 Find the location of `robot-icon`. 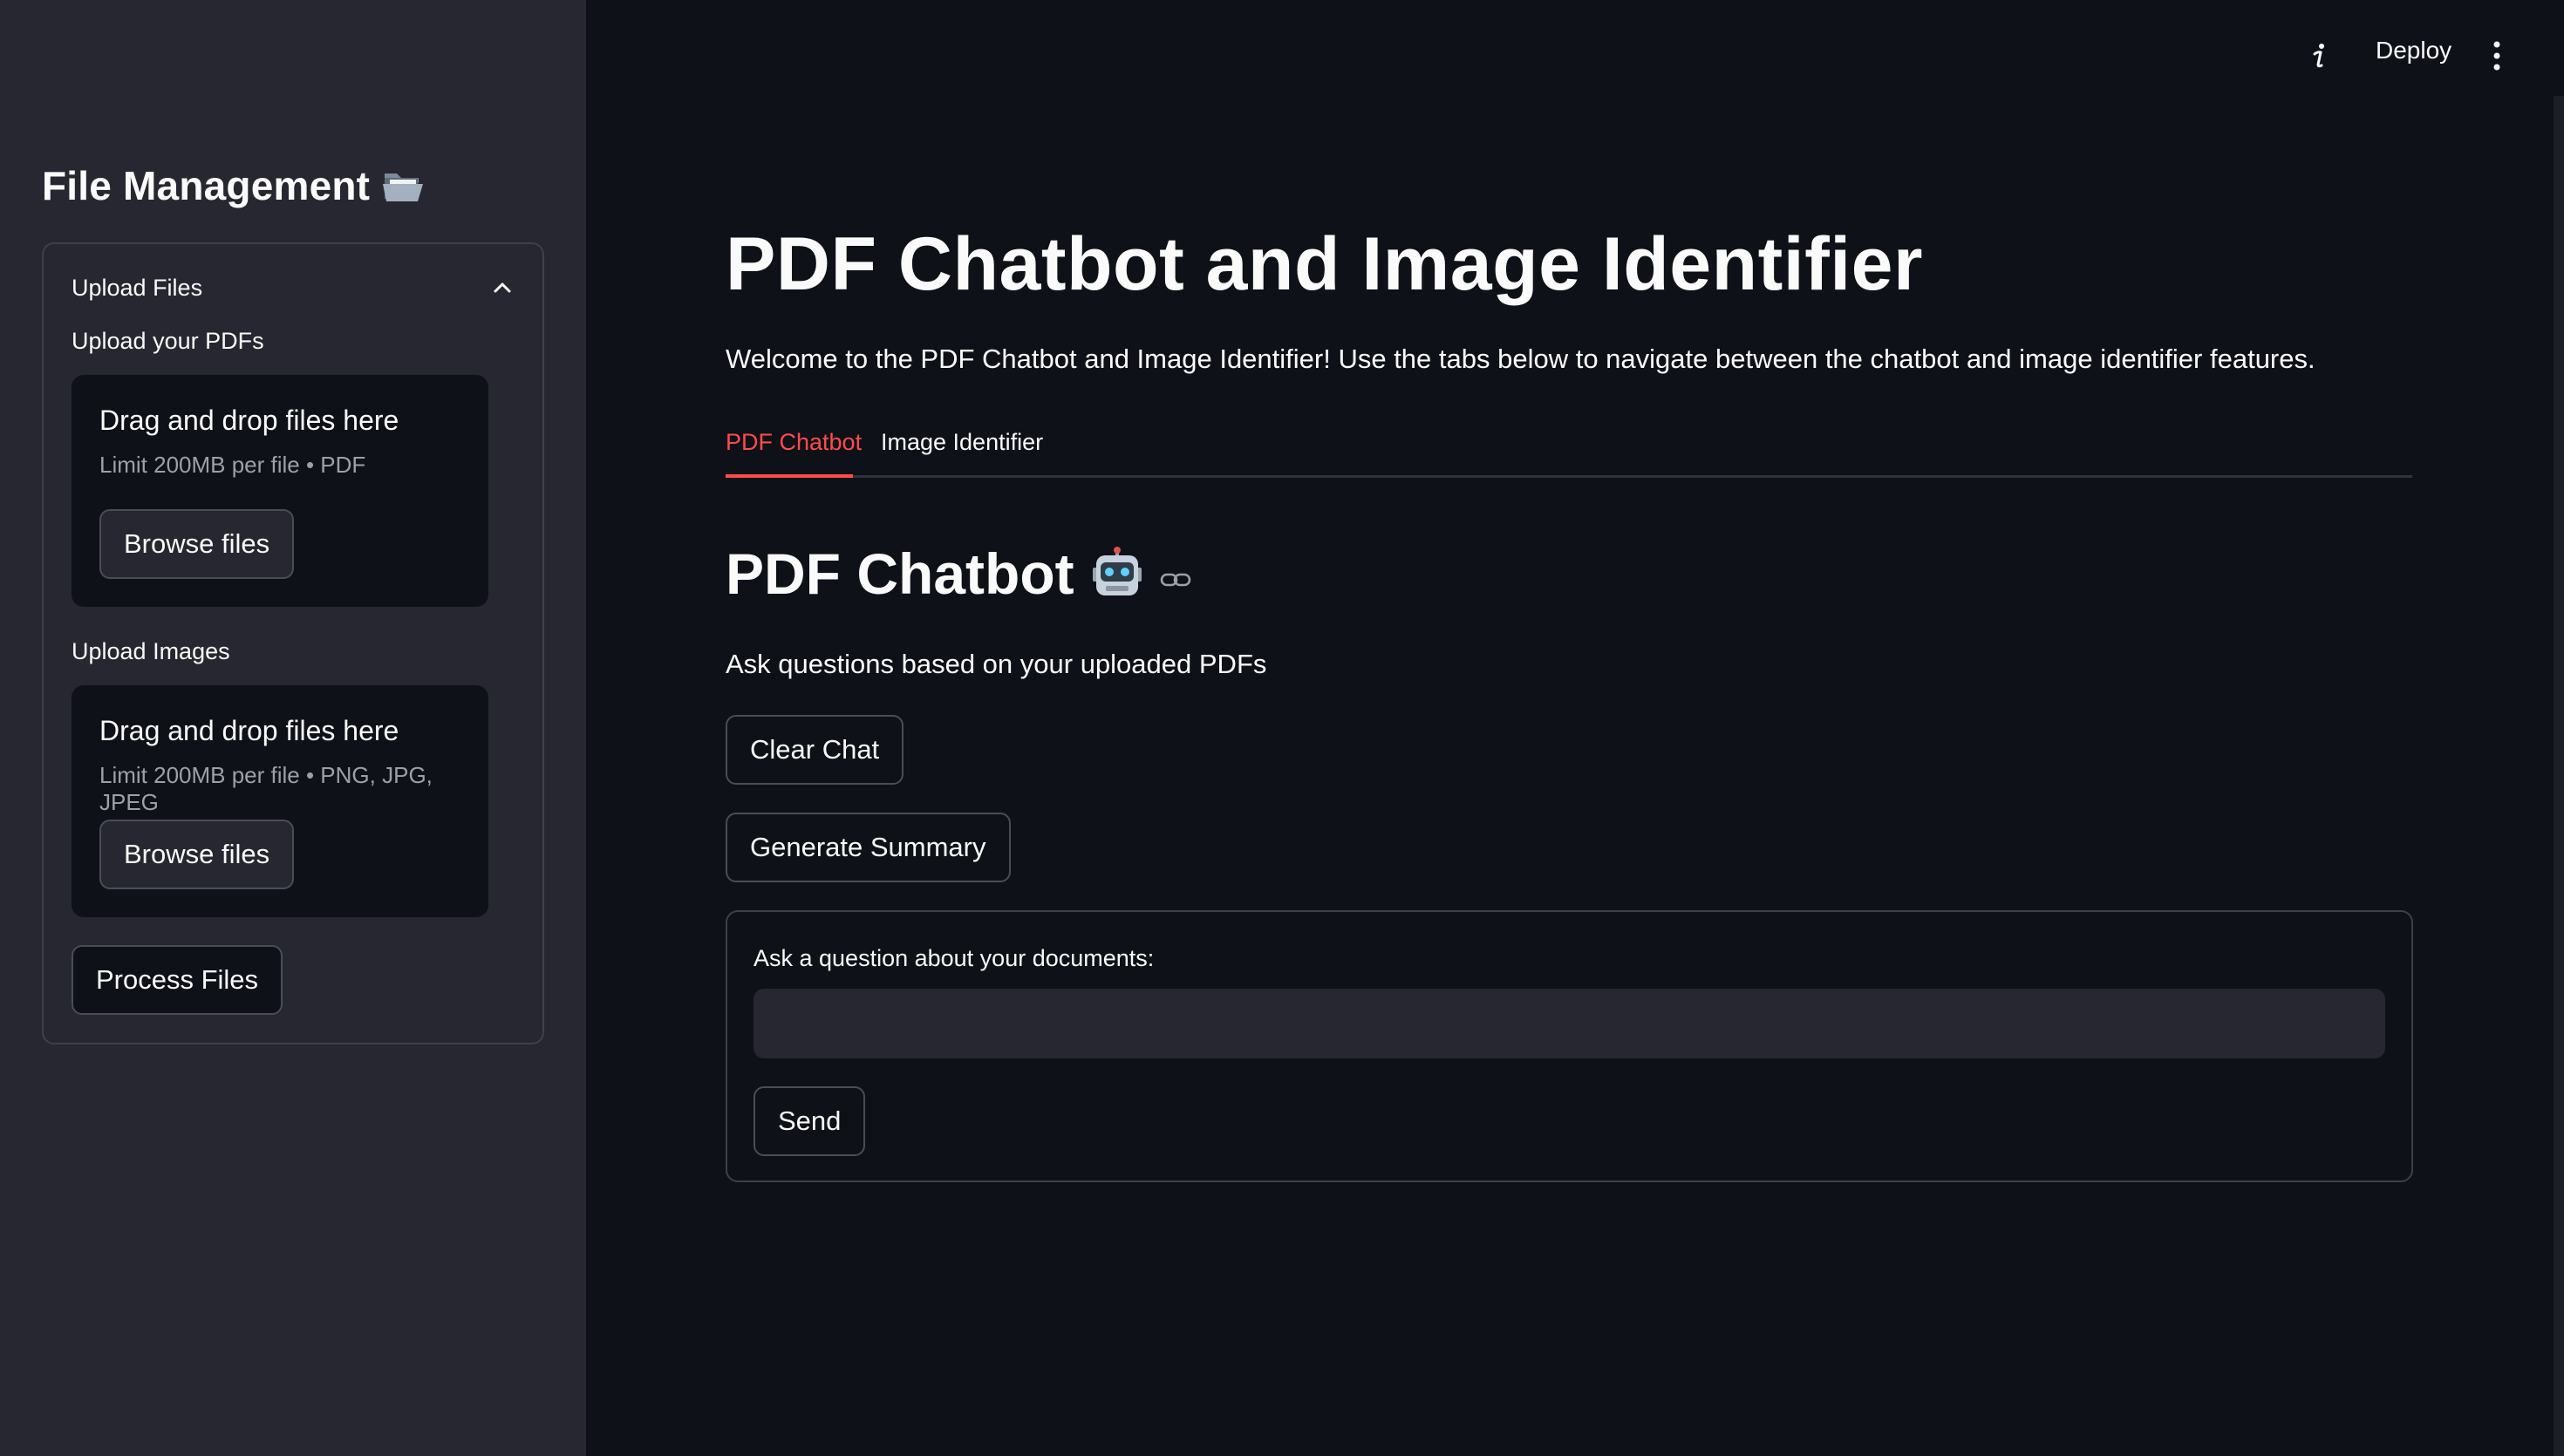

robot-icon is located at coordinates (1117, 571).